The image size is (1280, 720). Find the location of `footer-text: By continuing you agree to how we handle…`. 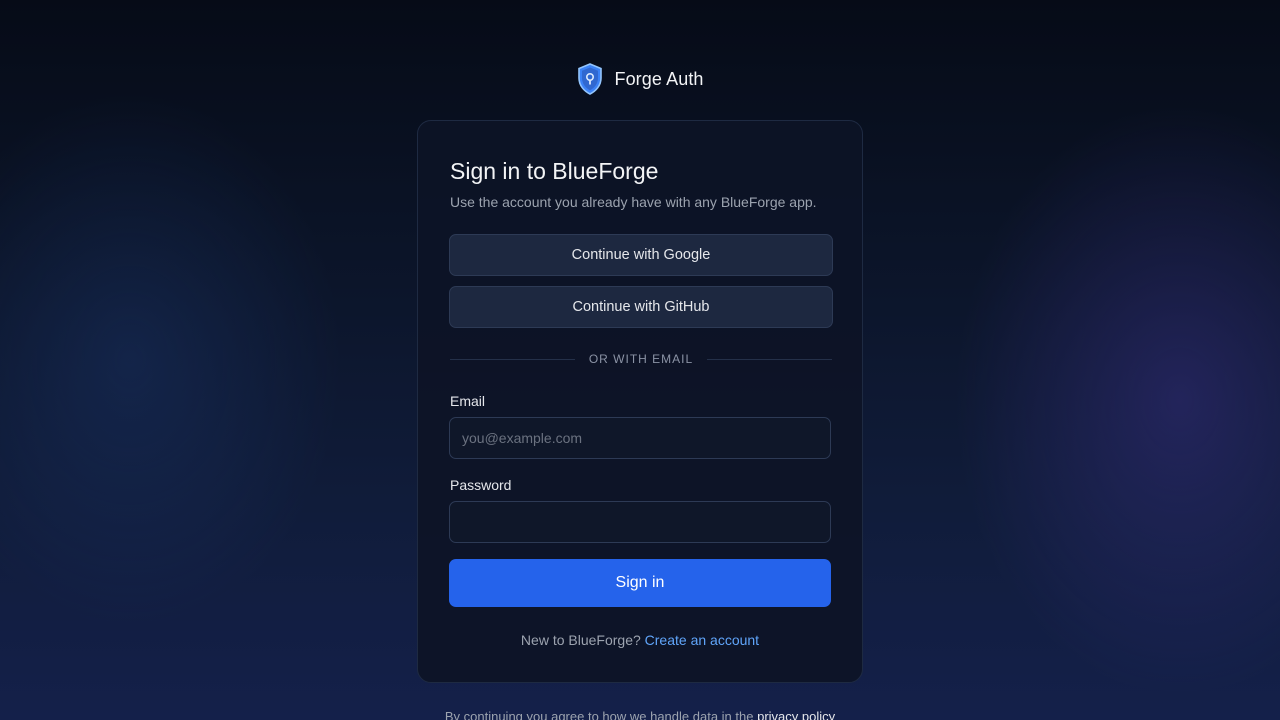

footer-text: By continuing you agree to how we handle… is located at coordinates (599, 714).